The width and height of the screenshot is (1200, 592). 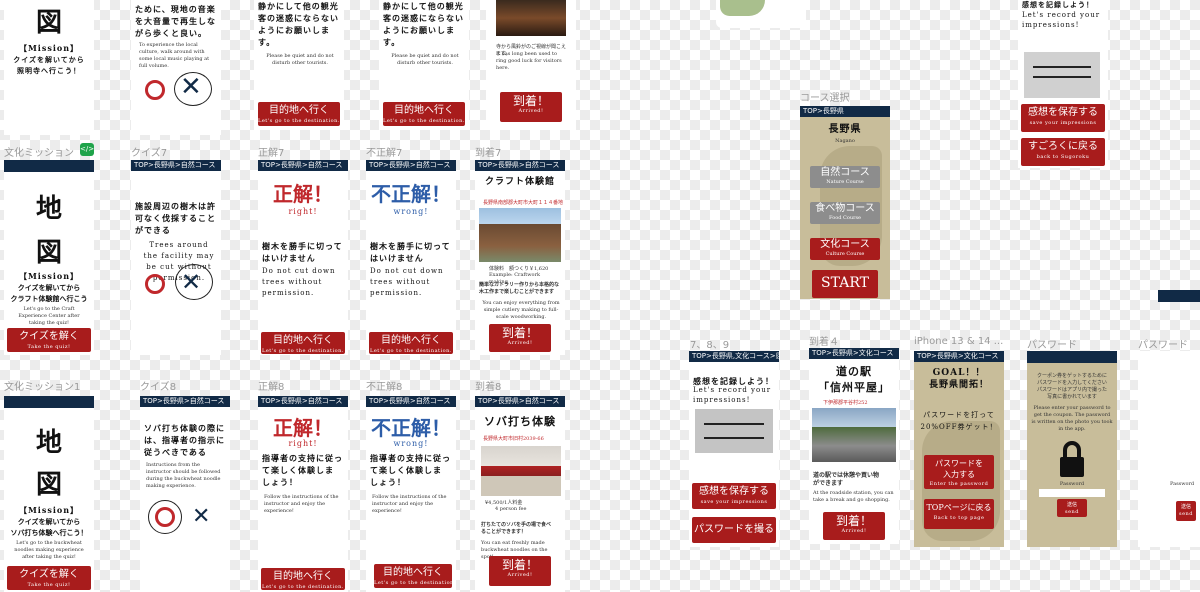 I want to click on back-sugoroku-button: すごろくに戻る back to Sugoroku, so click(x=1063, y=152).